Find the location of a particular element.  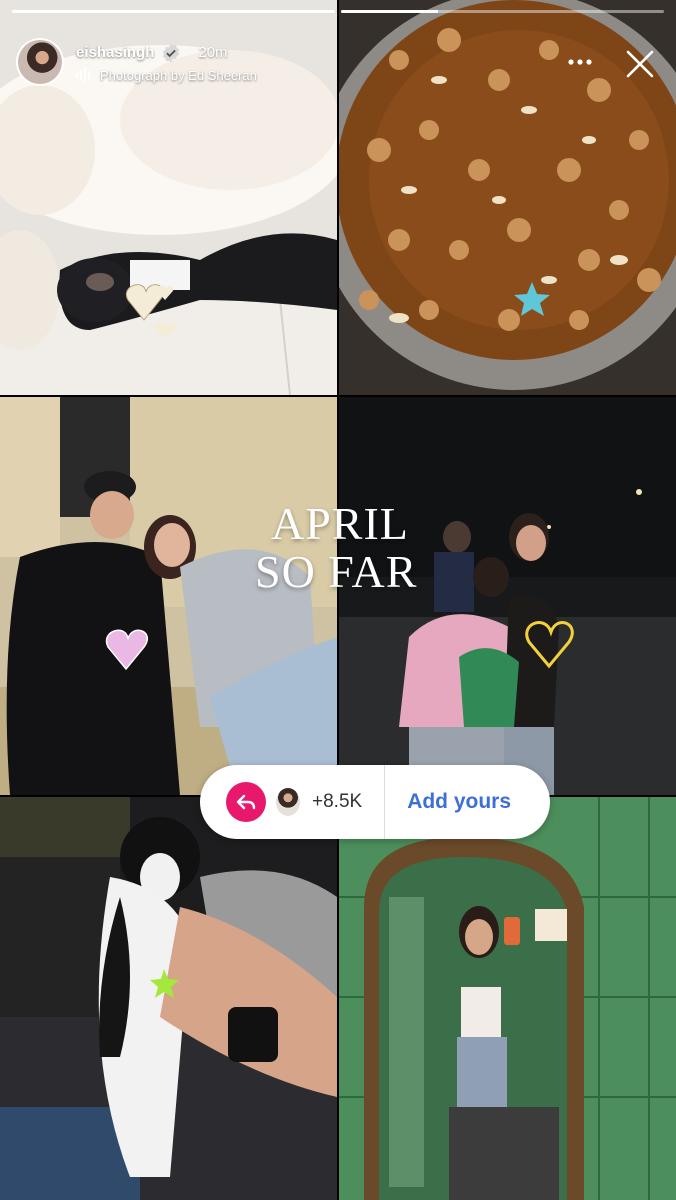

more-icon is located at coordinates (580, 62).